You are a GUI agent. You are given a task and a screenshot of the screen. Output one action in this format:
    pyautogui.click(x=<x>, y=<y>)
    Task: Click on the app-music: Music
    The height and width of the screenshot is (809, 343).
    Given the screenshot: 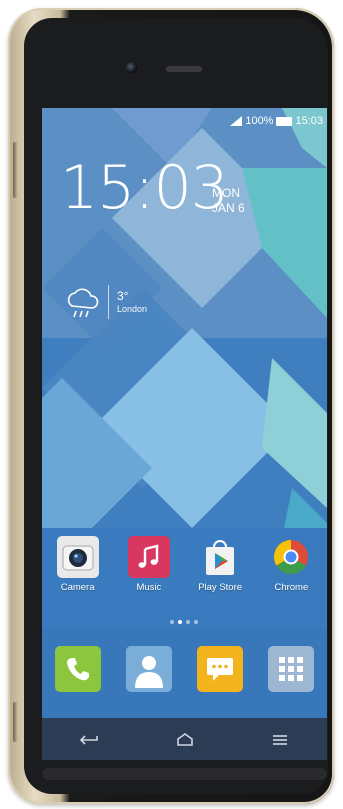 What is the action you would take?
    pyautogui.click(x=149, y=564)
    